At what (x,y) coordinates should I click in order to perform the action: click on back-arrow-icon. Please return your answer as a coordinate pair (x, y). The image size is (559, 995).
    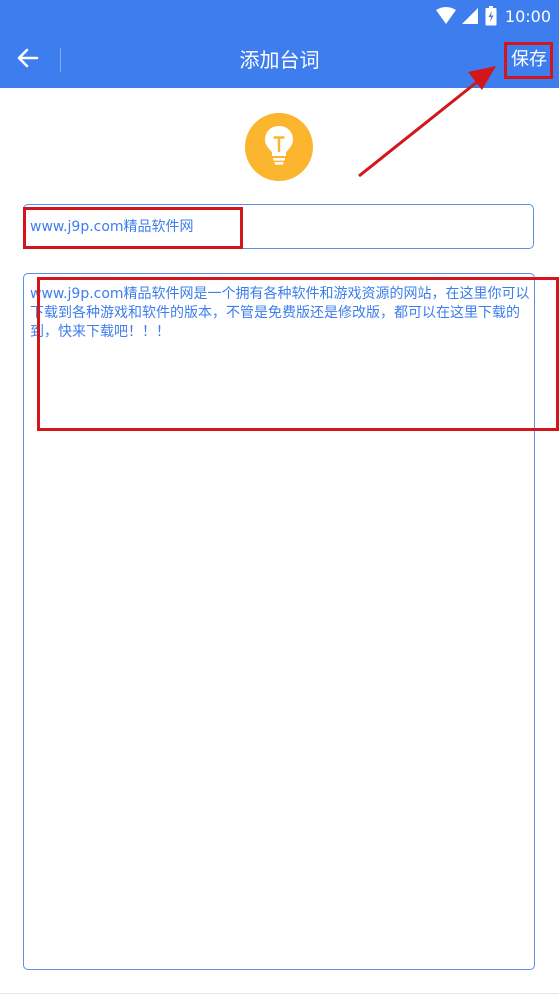
    Looking at the image, I should click on (28, 60).